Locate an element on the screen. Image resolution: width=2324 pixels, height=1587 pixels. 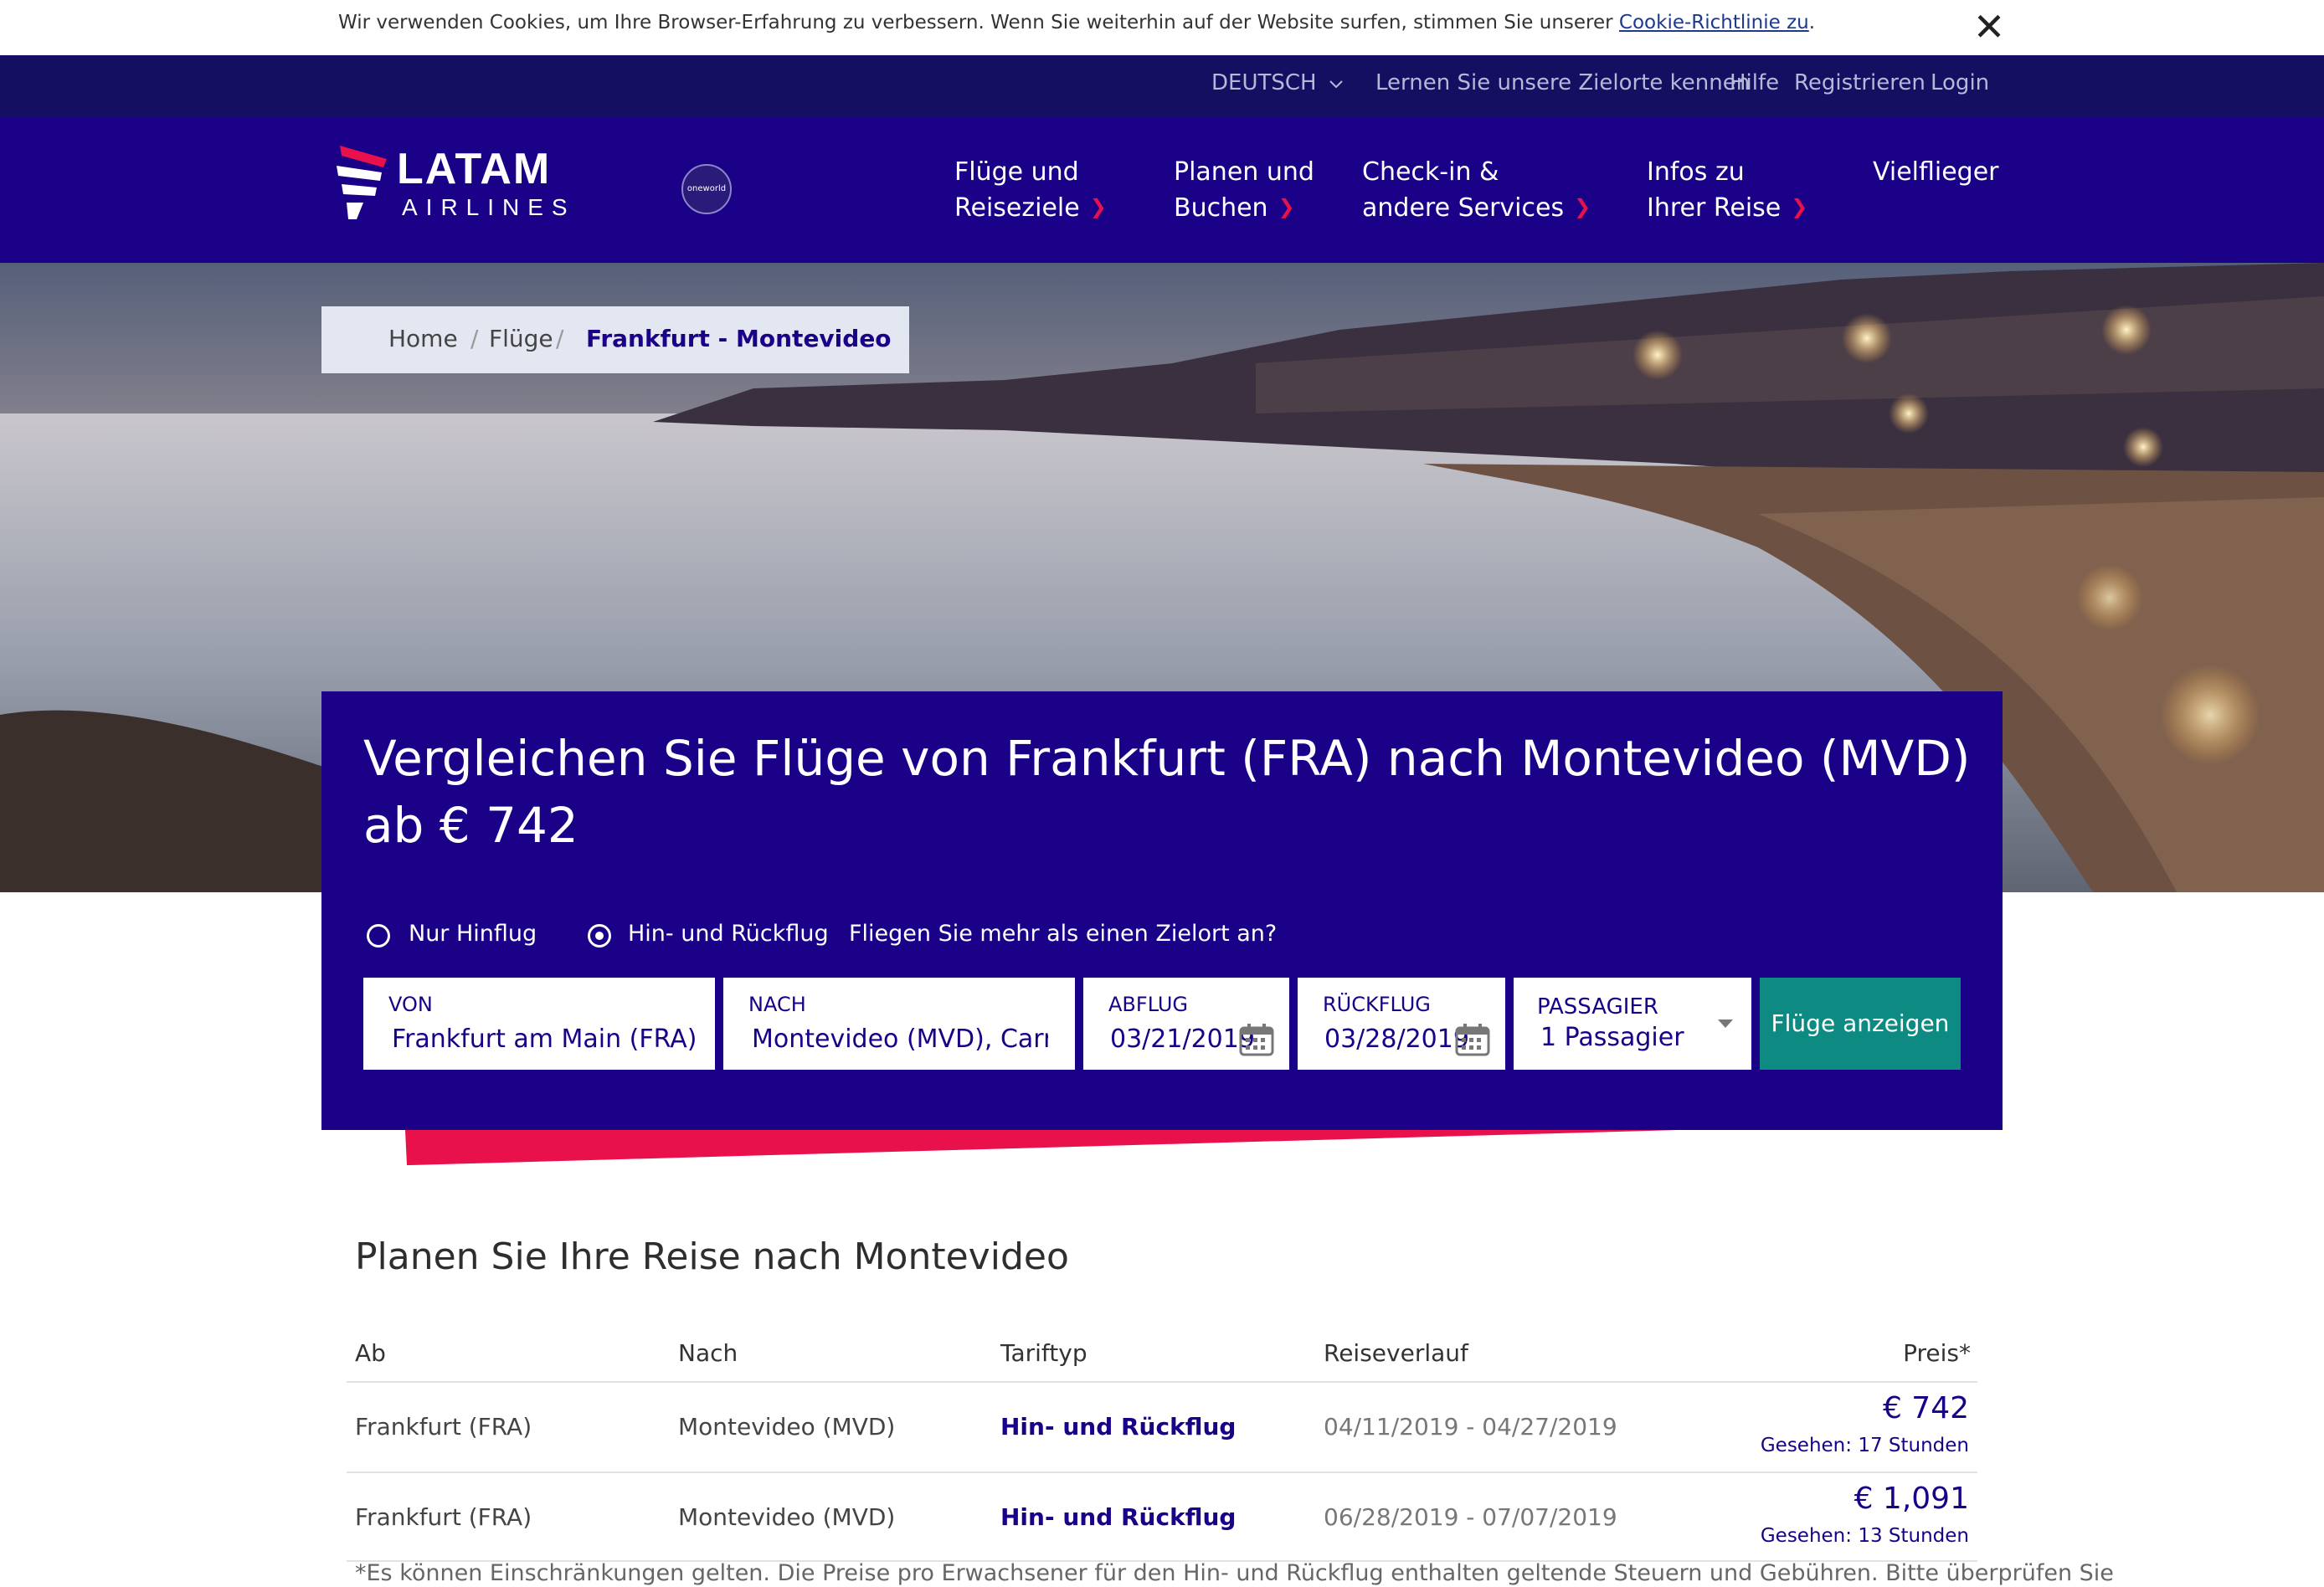
destination-label: NACH is located at coordinates (777, 1005).